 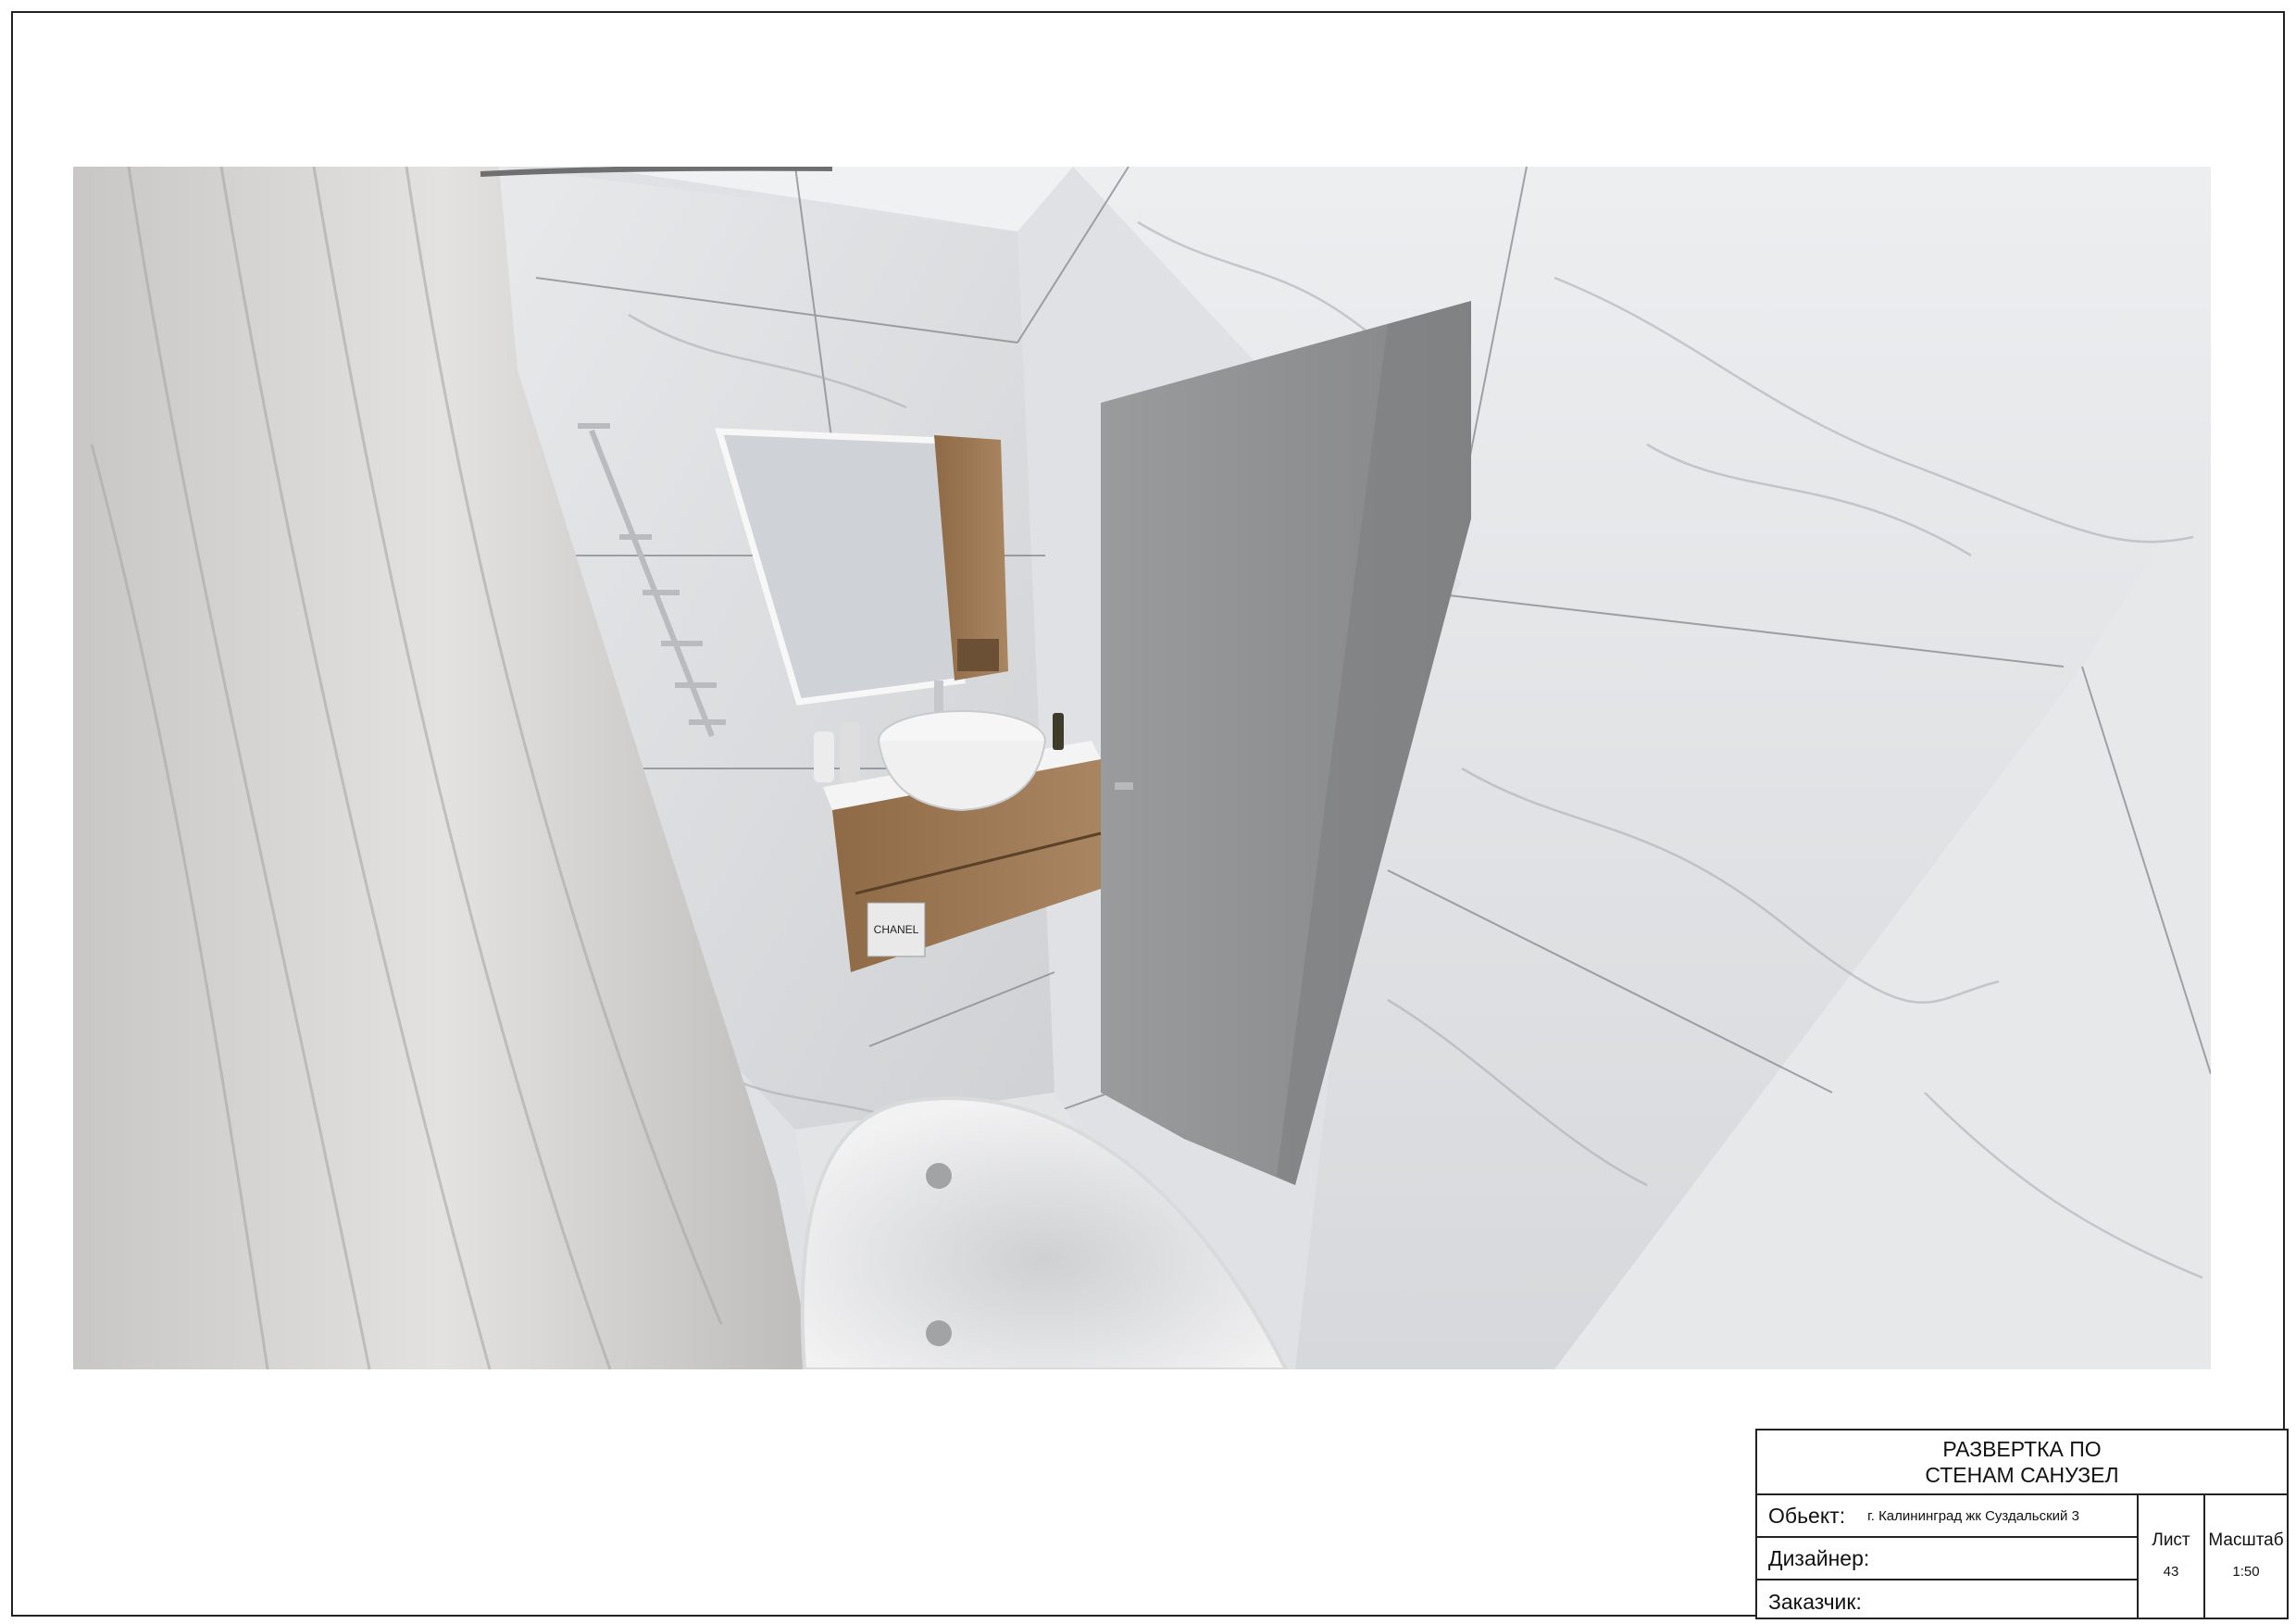 I want to click on cabinet-niche, so click(x=978, y=655).